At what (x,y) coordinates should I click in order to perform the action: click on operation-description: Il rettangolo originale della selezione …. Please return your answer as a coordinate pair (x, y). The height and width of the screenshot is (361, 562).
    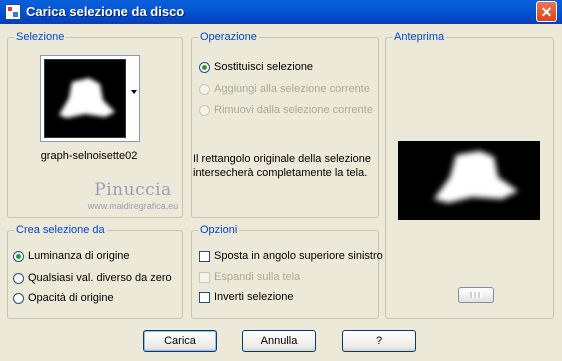
    Looking at the image, I should click on (282, 166).